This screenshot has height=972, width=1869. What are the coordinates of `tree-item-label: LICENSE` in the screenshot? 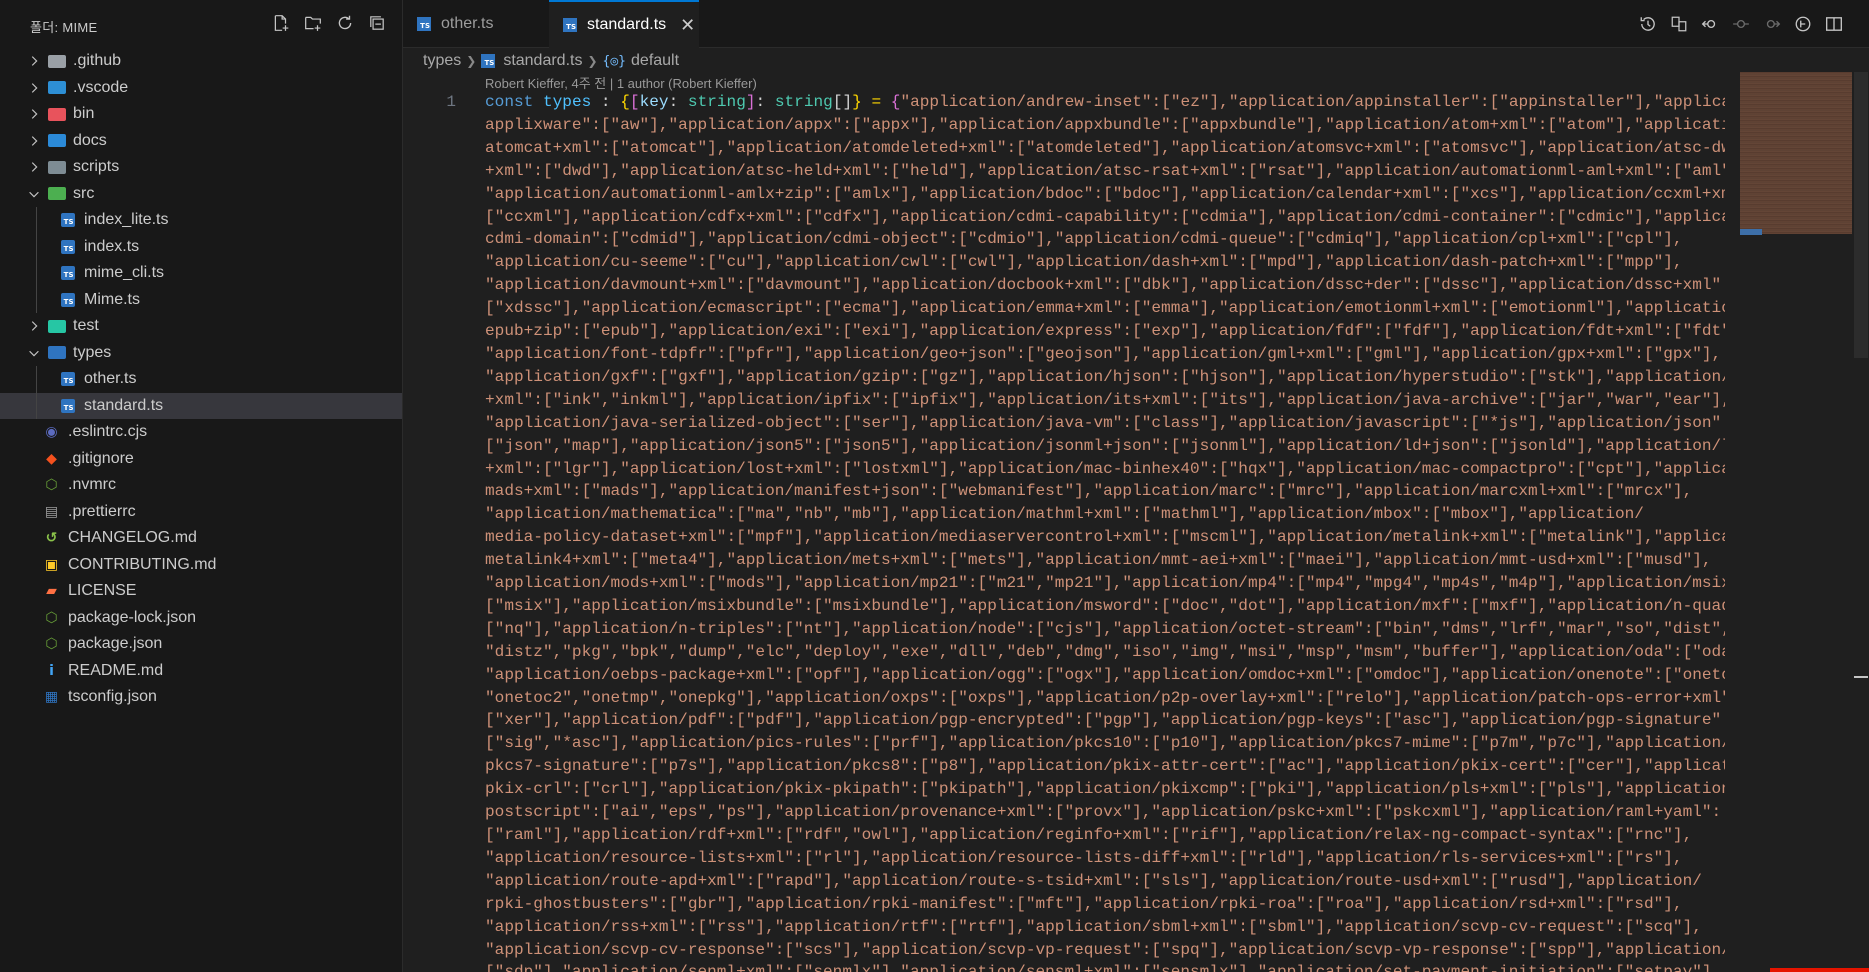 It's located at (102, 591).